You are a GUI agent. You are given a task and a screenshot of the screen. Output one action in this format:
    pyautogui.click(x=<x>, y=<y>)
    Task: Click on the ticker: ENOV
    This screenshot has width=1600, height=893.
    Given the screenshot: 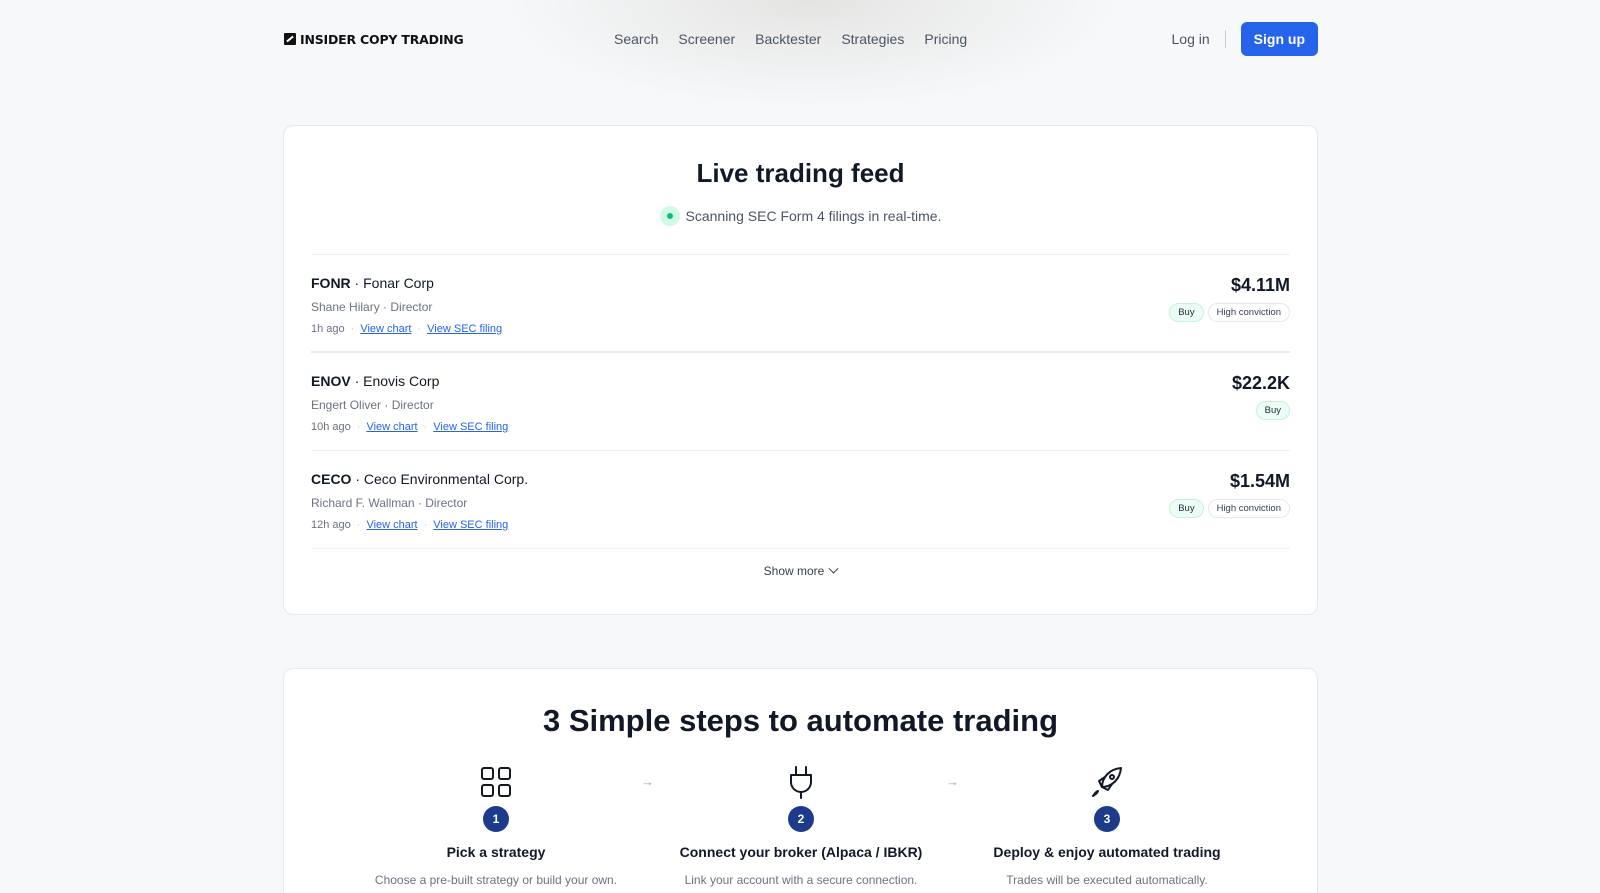 What is the action you would take?
    pyautogui.click(x=331, y=381)
    